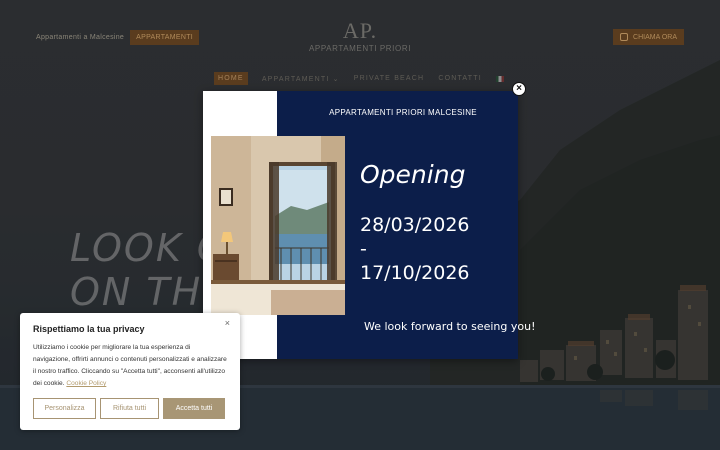 Image resolution: width=720 pixels, height=450 pixels. I want to click on close-icon: ×, so click(519, 89).